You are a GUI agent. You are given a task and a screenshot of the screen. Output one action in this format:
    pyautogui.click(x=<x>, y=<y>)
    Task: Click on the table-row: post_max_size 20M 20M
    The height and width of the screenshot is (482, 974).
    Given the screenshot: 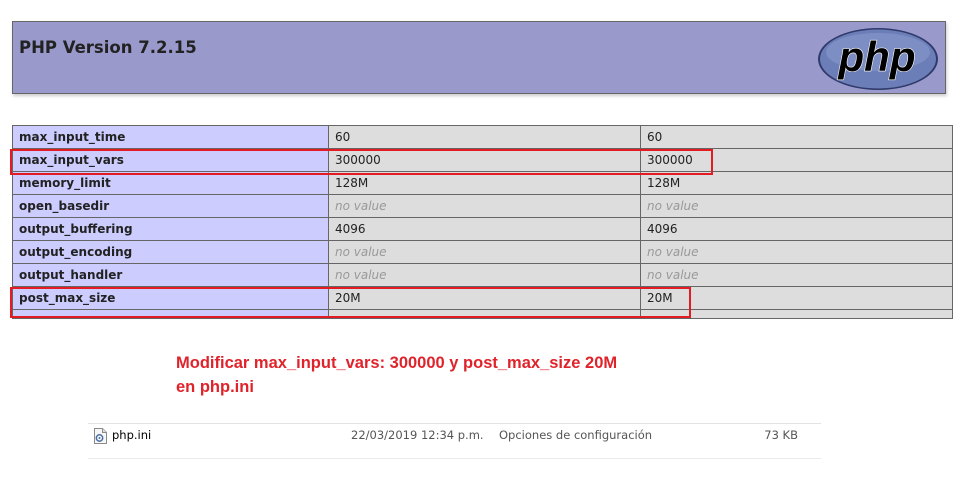 What is the action you would take?
    pyautogui.click(x=482, y=298)
    